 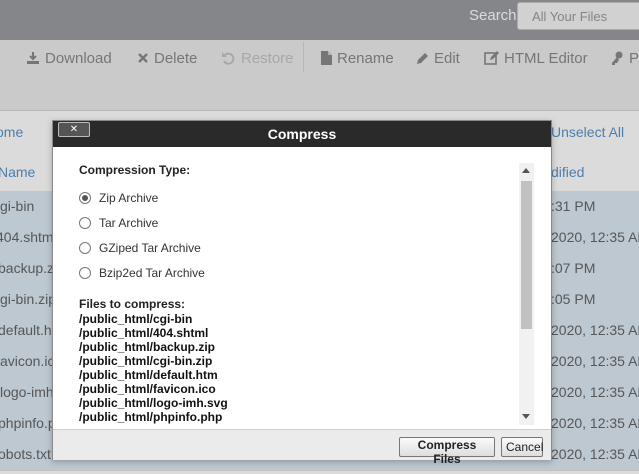 I want to click on option-gziped-tar-archive: GZiped Tar Archive, so click(x=140, y=248).